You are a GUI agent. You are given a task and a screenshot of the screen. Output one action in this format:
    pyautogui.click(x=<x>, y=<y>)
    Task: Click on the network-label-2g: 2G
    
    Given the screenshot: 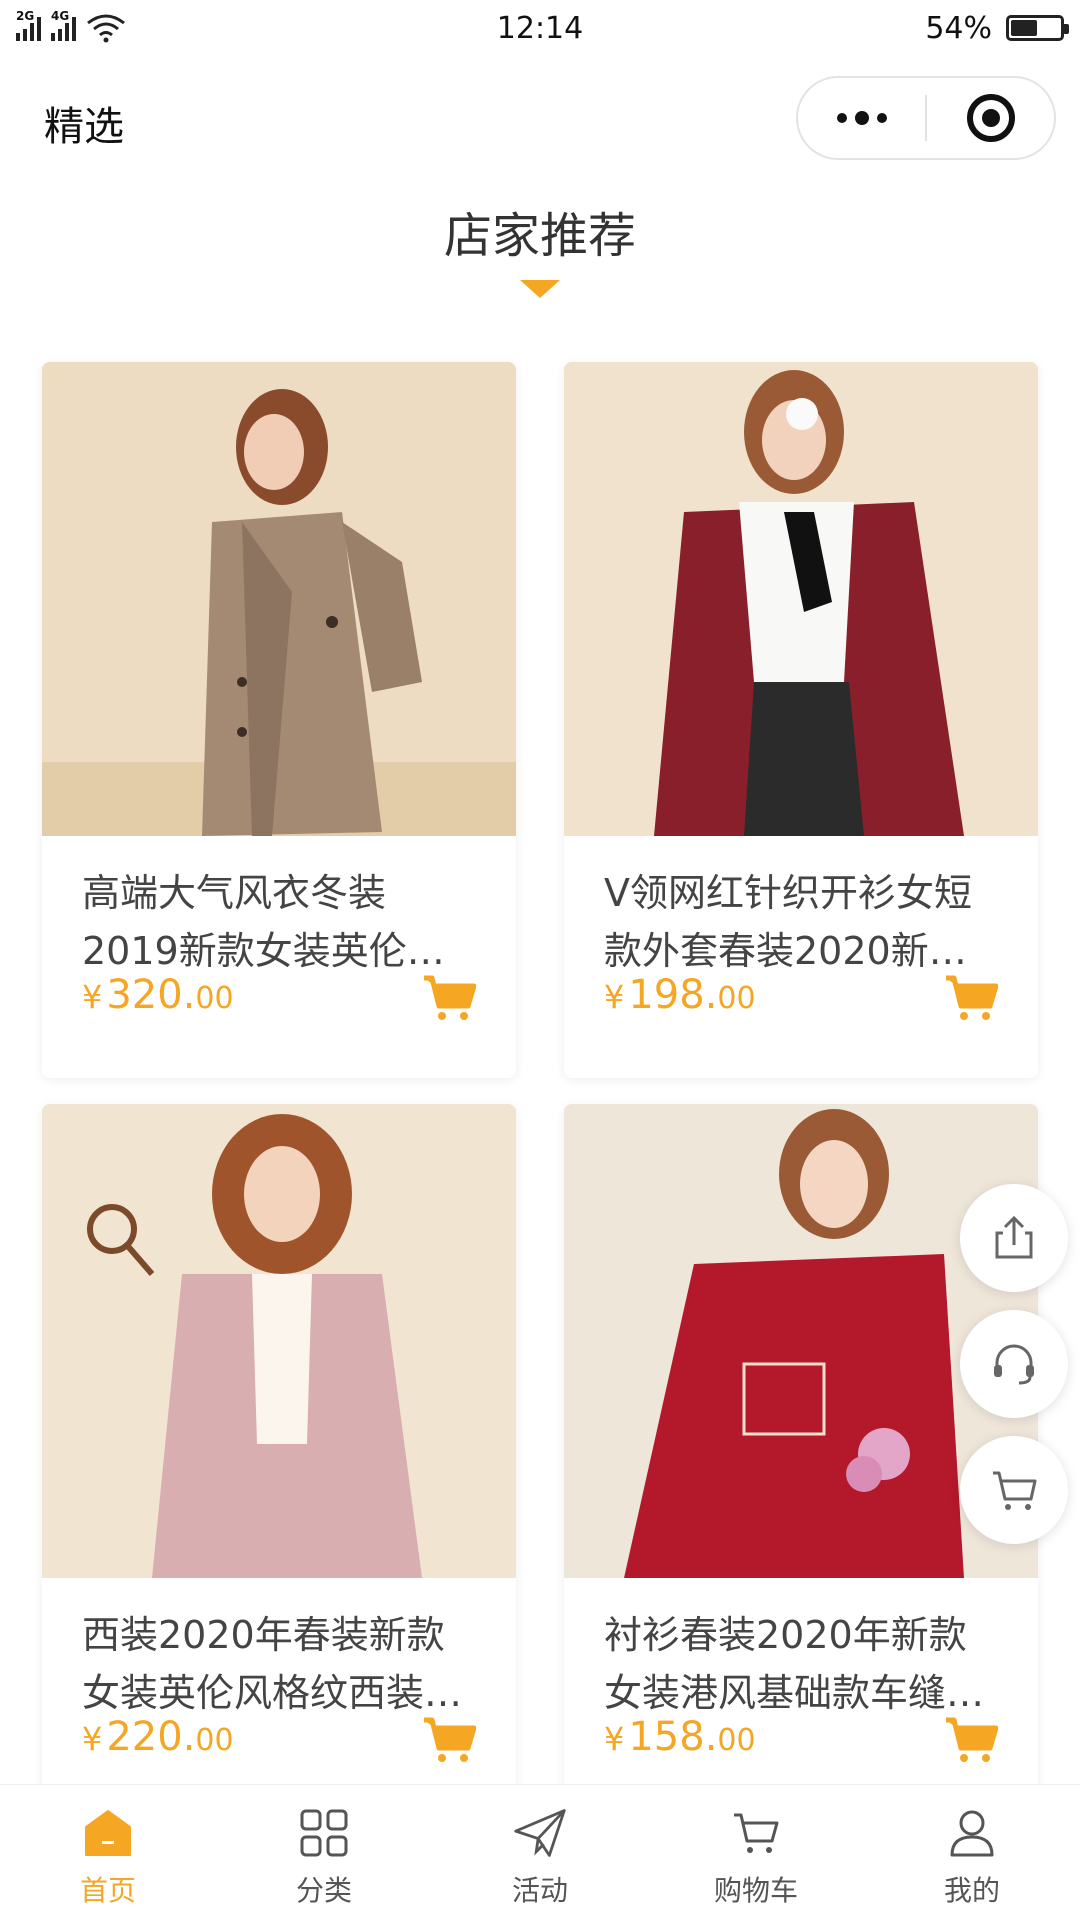 What is the action you would take?
    pyautogui.click(x=25, y=16)
    